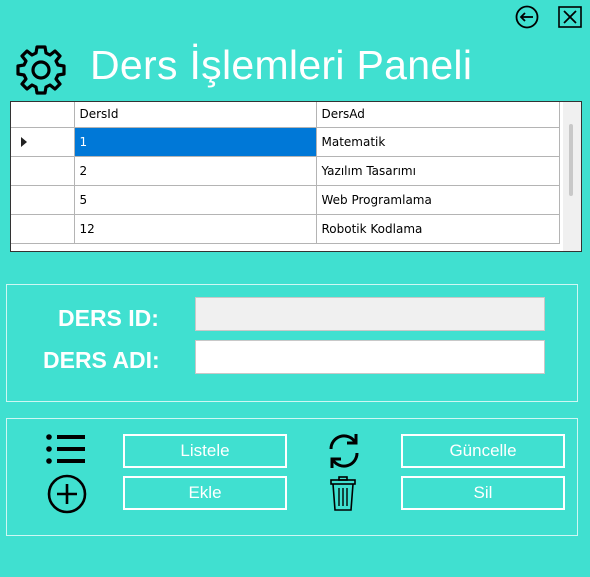 The width and height of the screenshot is (590, 577). I want to click on vertical-scrollbar, so click(572, 176).